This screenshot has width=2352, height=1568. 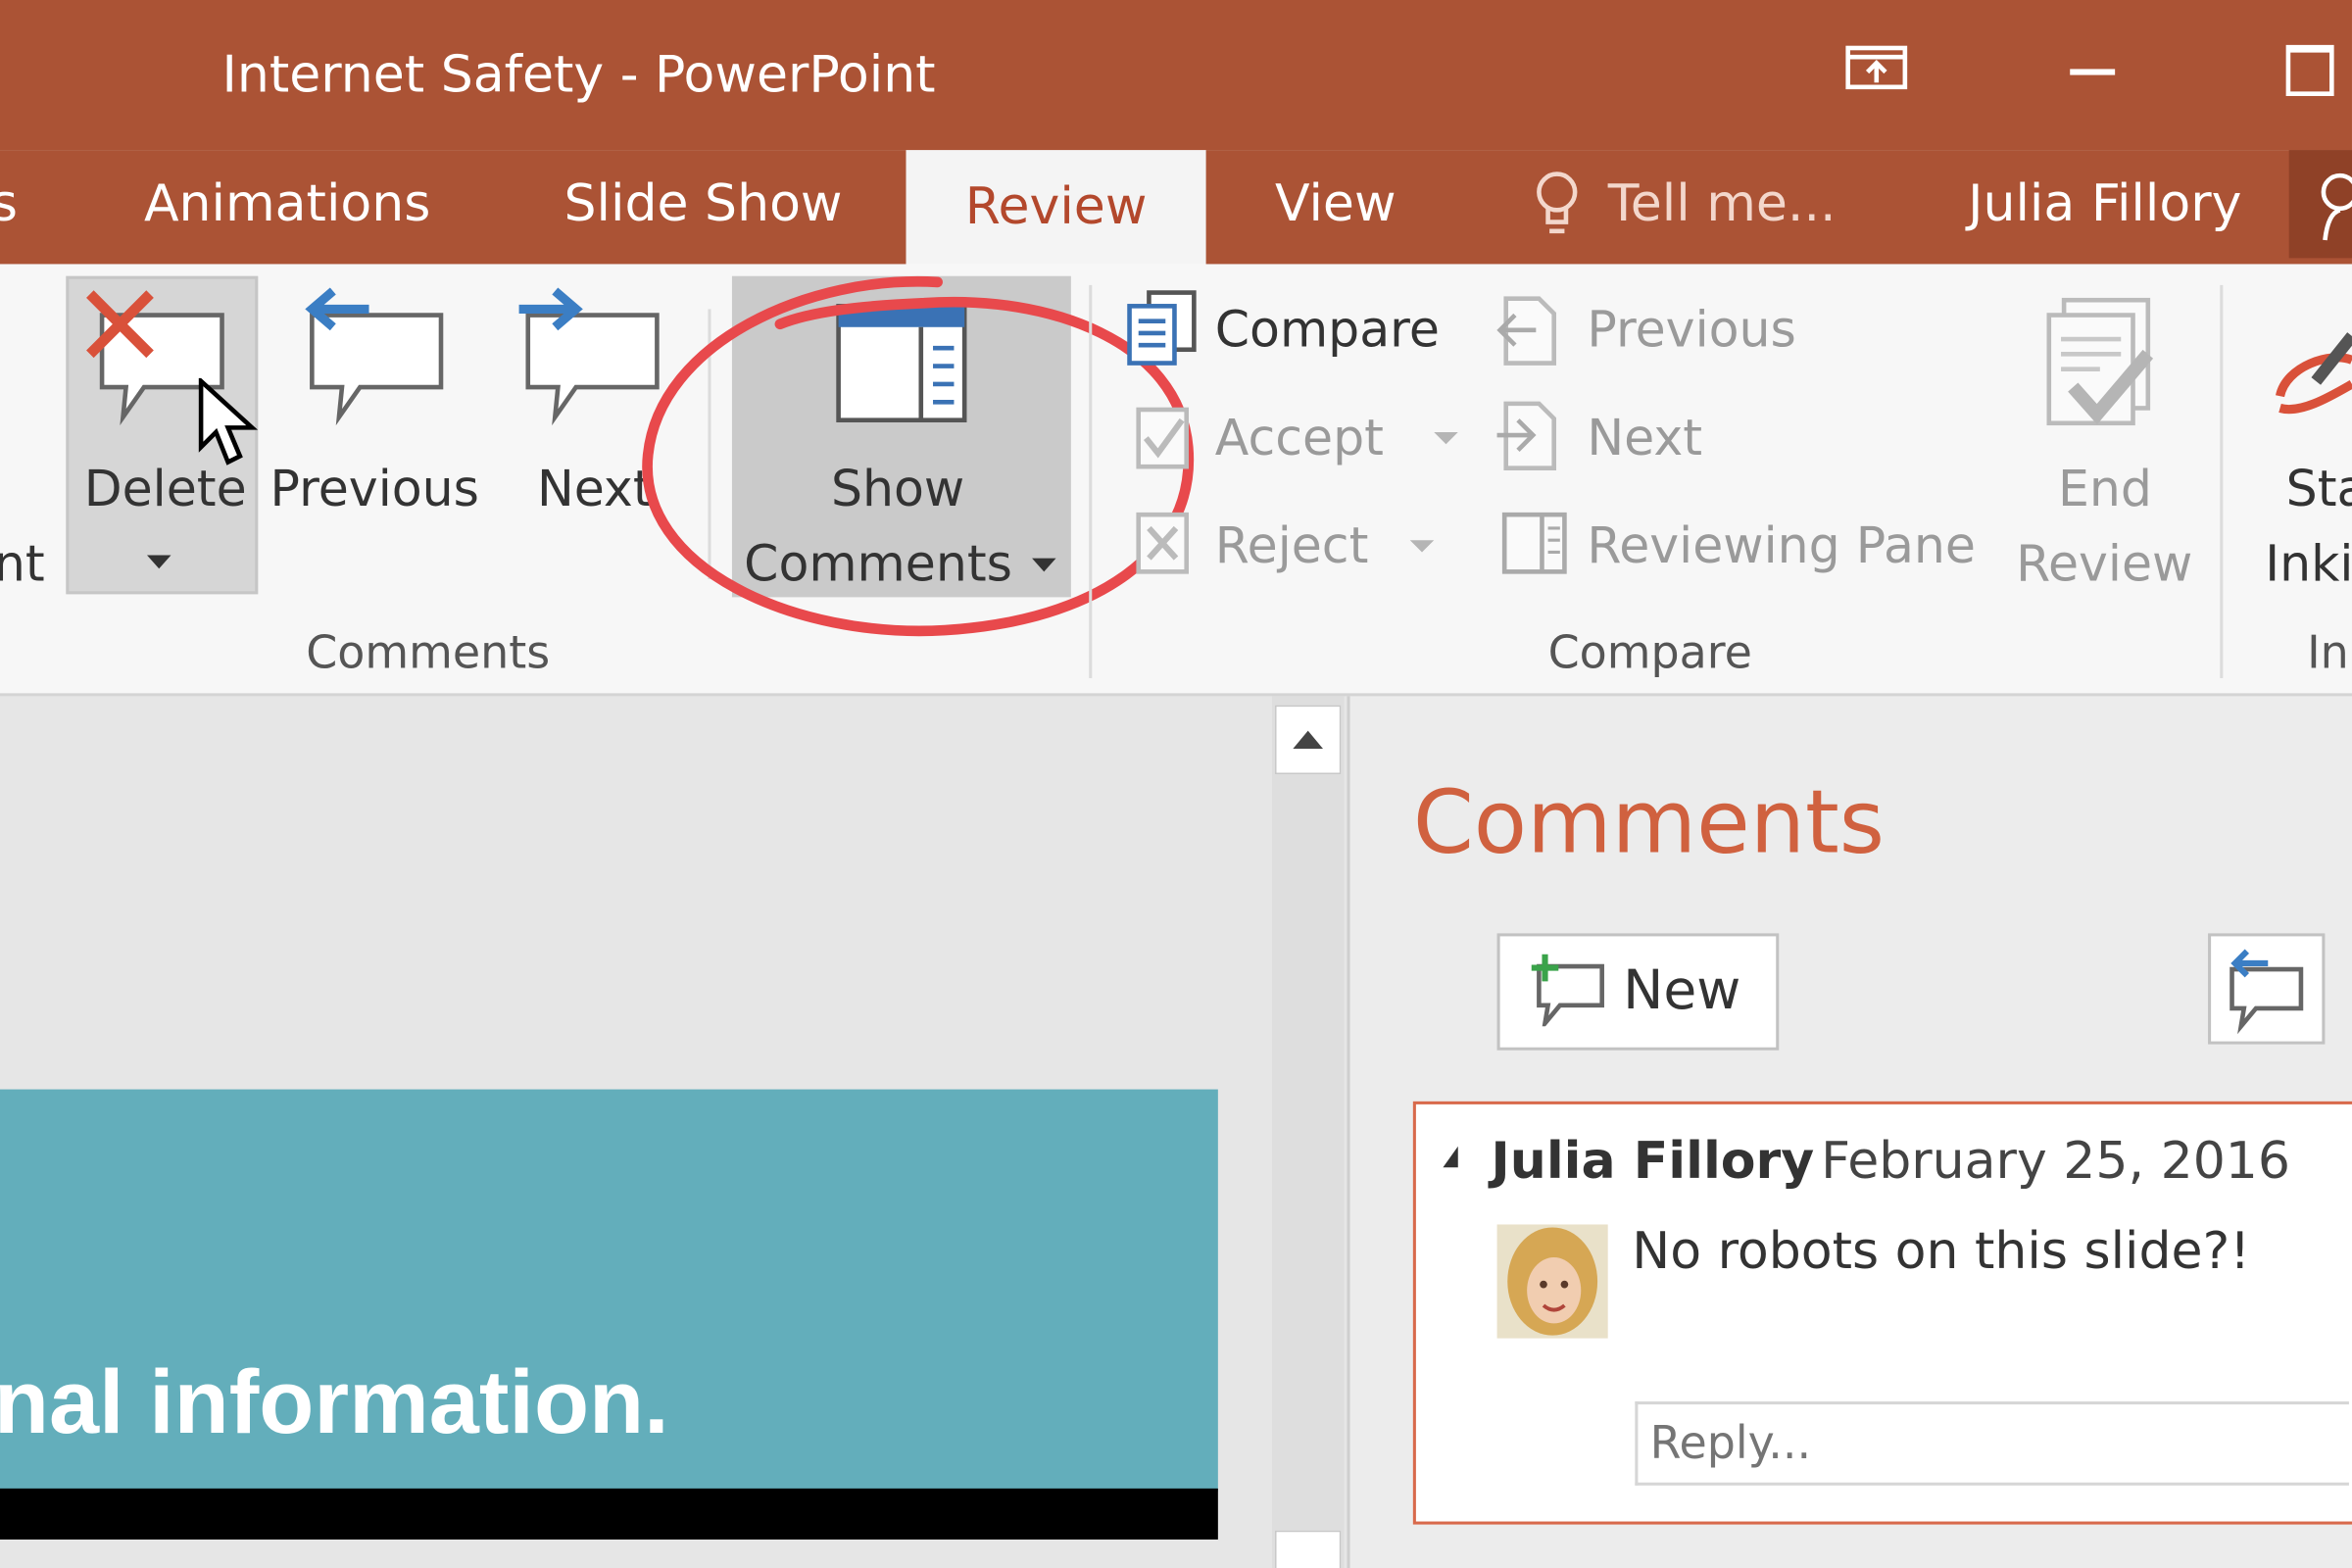 What do you see at coordinates (1308, 740) in the screenshot?
I see `scroll-up-button` at bounding box center [1308, 740].